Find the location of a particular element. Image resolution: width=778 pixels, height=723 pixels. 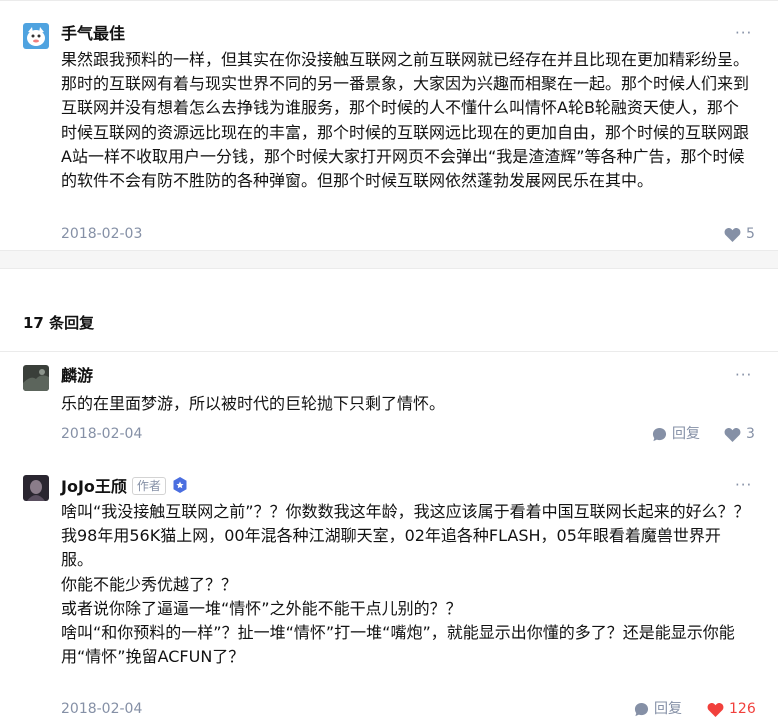

replies-count-header: 17 条回复 is located at coordinates (59, 323).